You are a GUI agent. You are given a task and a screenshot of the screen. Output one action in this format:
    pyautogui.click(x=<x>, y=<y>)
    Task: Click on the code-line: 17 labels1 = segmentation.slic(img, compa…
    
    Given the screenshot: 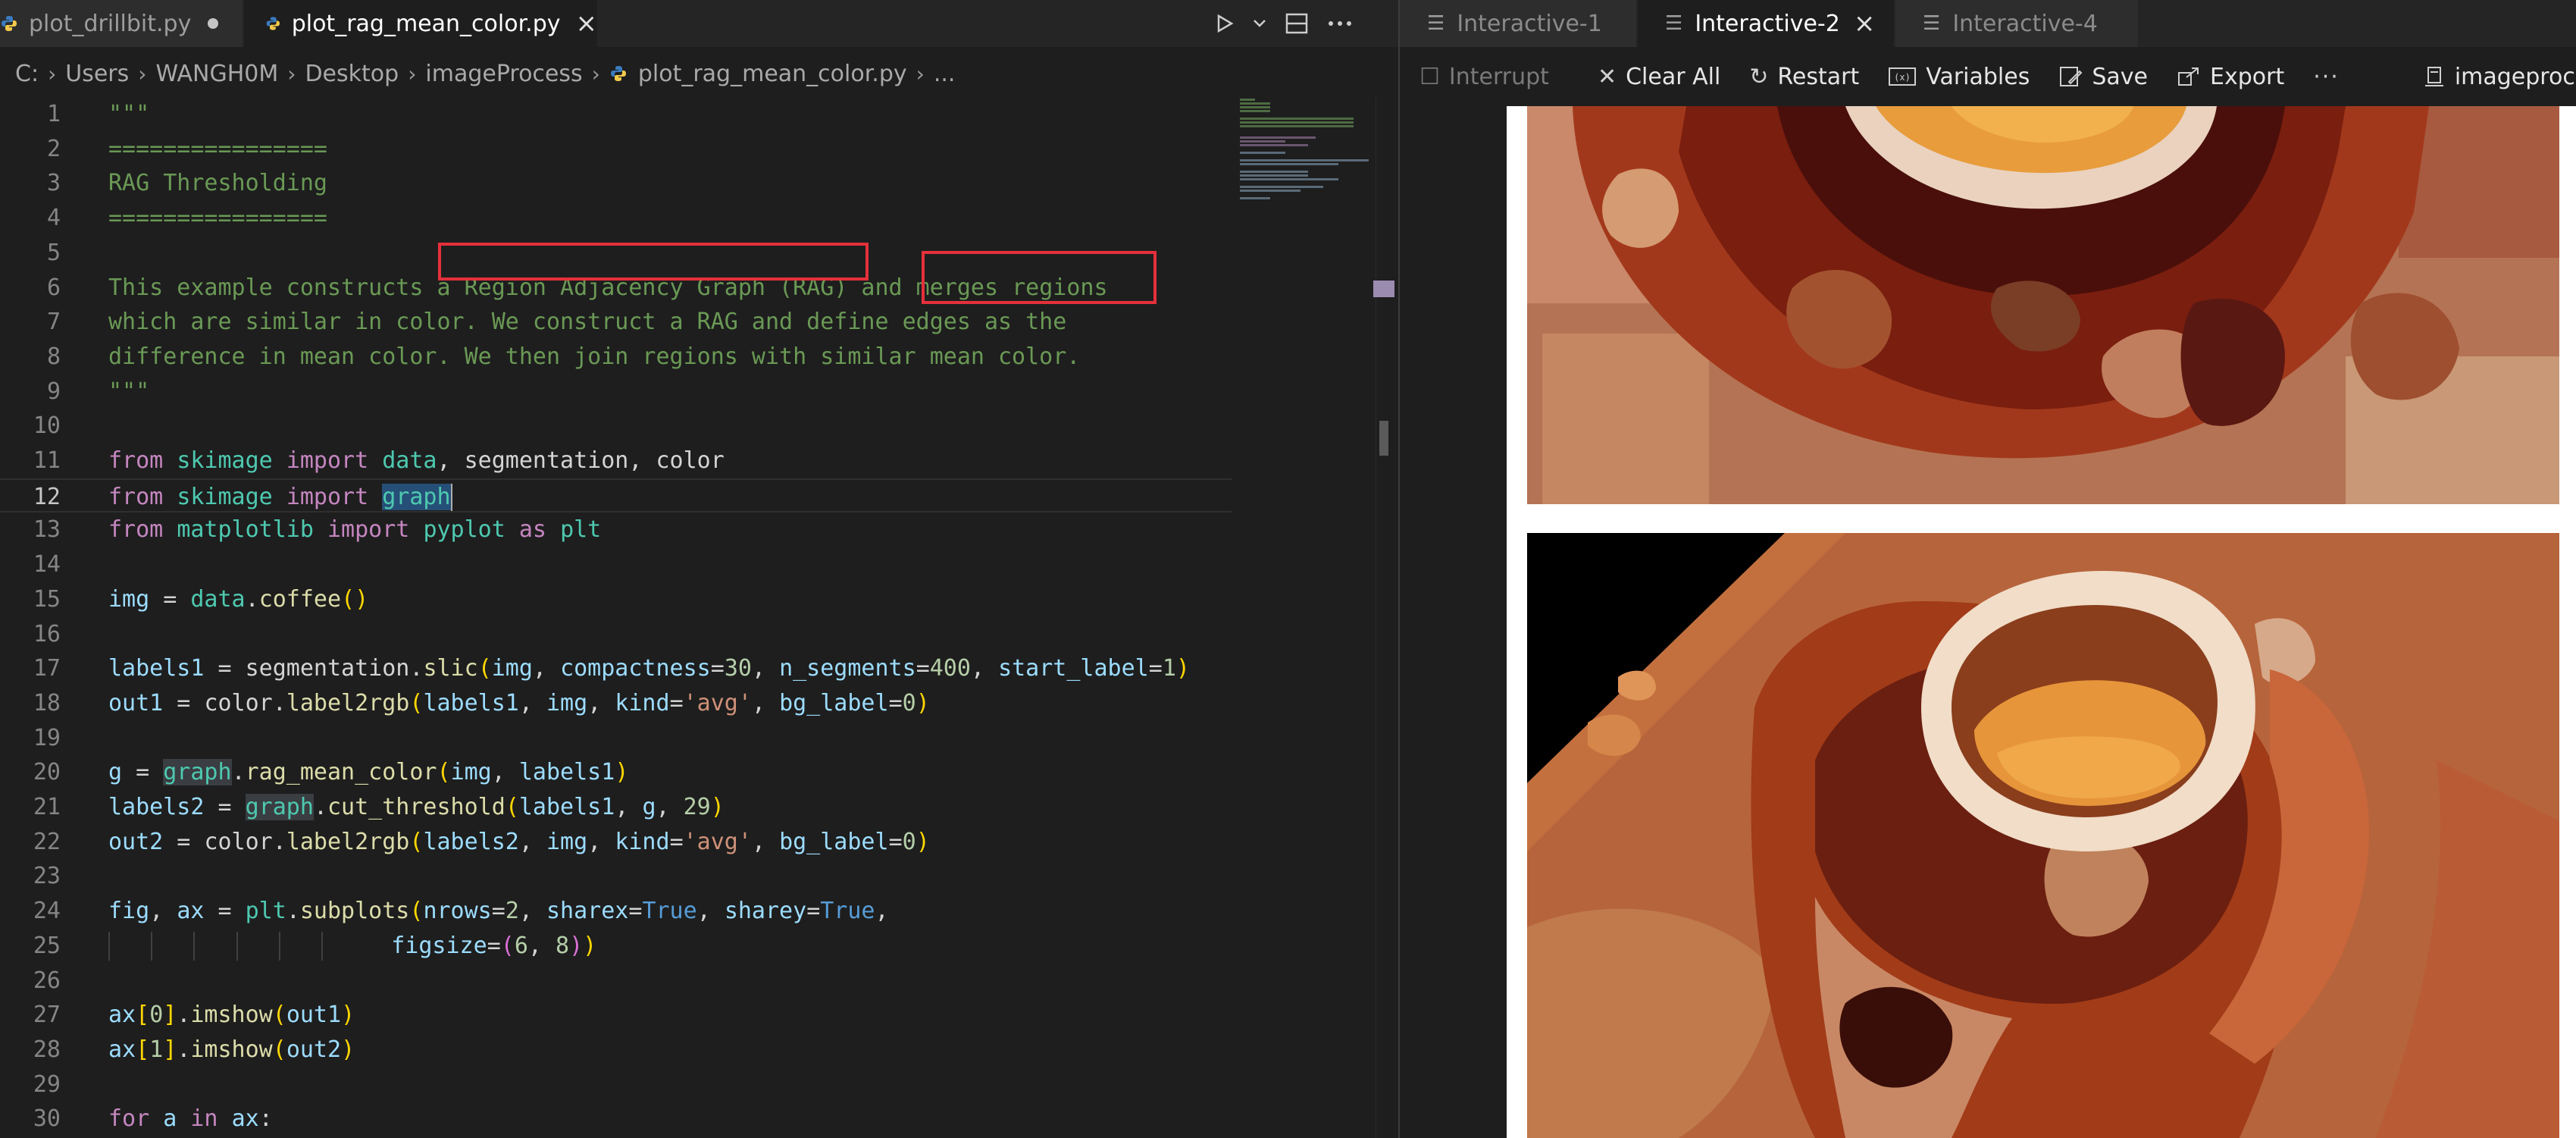 What is the action you would take?
    pyautogui.click(x=616, y=668)
    